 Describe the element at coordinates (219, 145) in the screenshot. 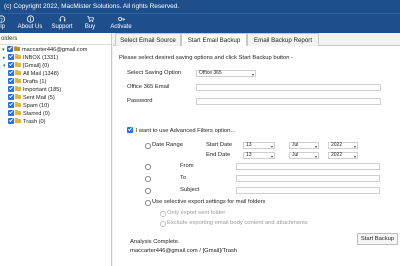

I see `start-date-label: Start Date` at that location.